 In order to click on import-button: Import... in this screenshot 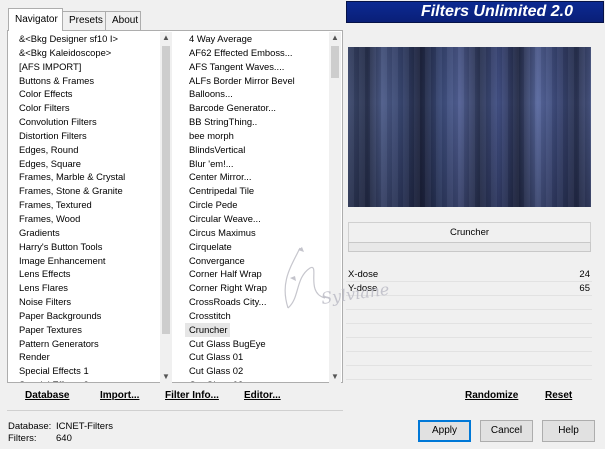, I will do `click(119, 395)`.